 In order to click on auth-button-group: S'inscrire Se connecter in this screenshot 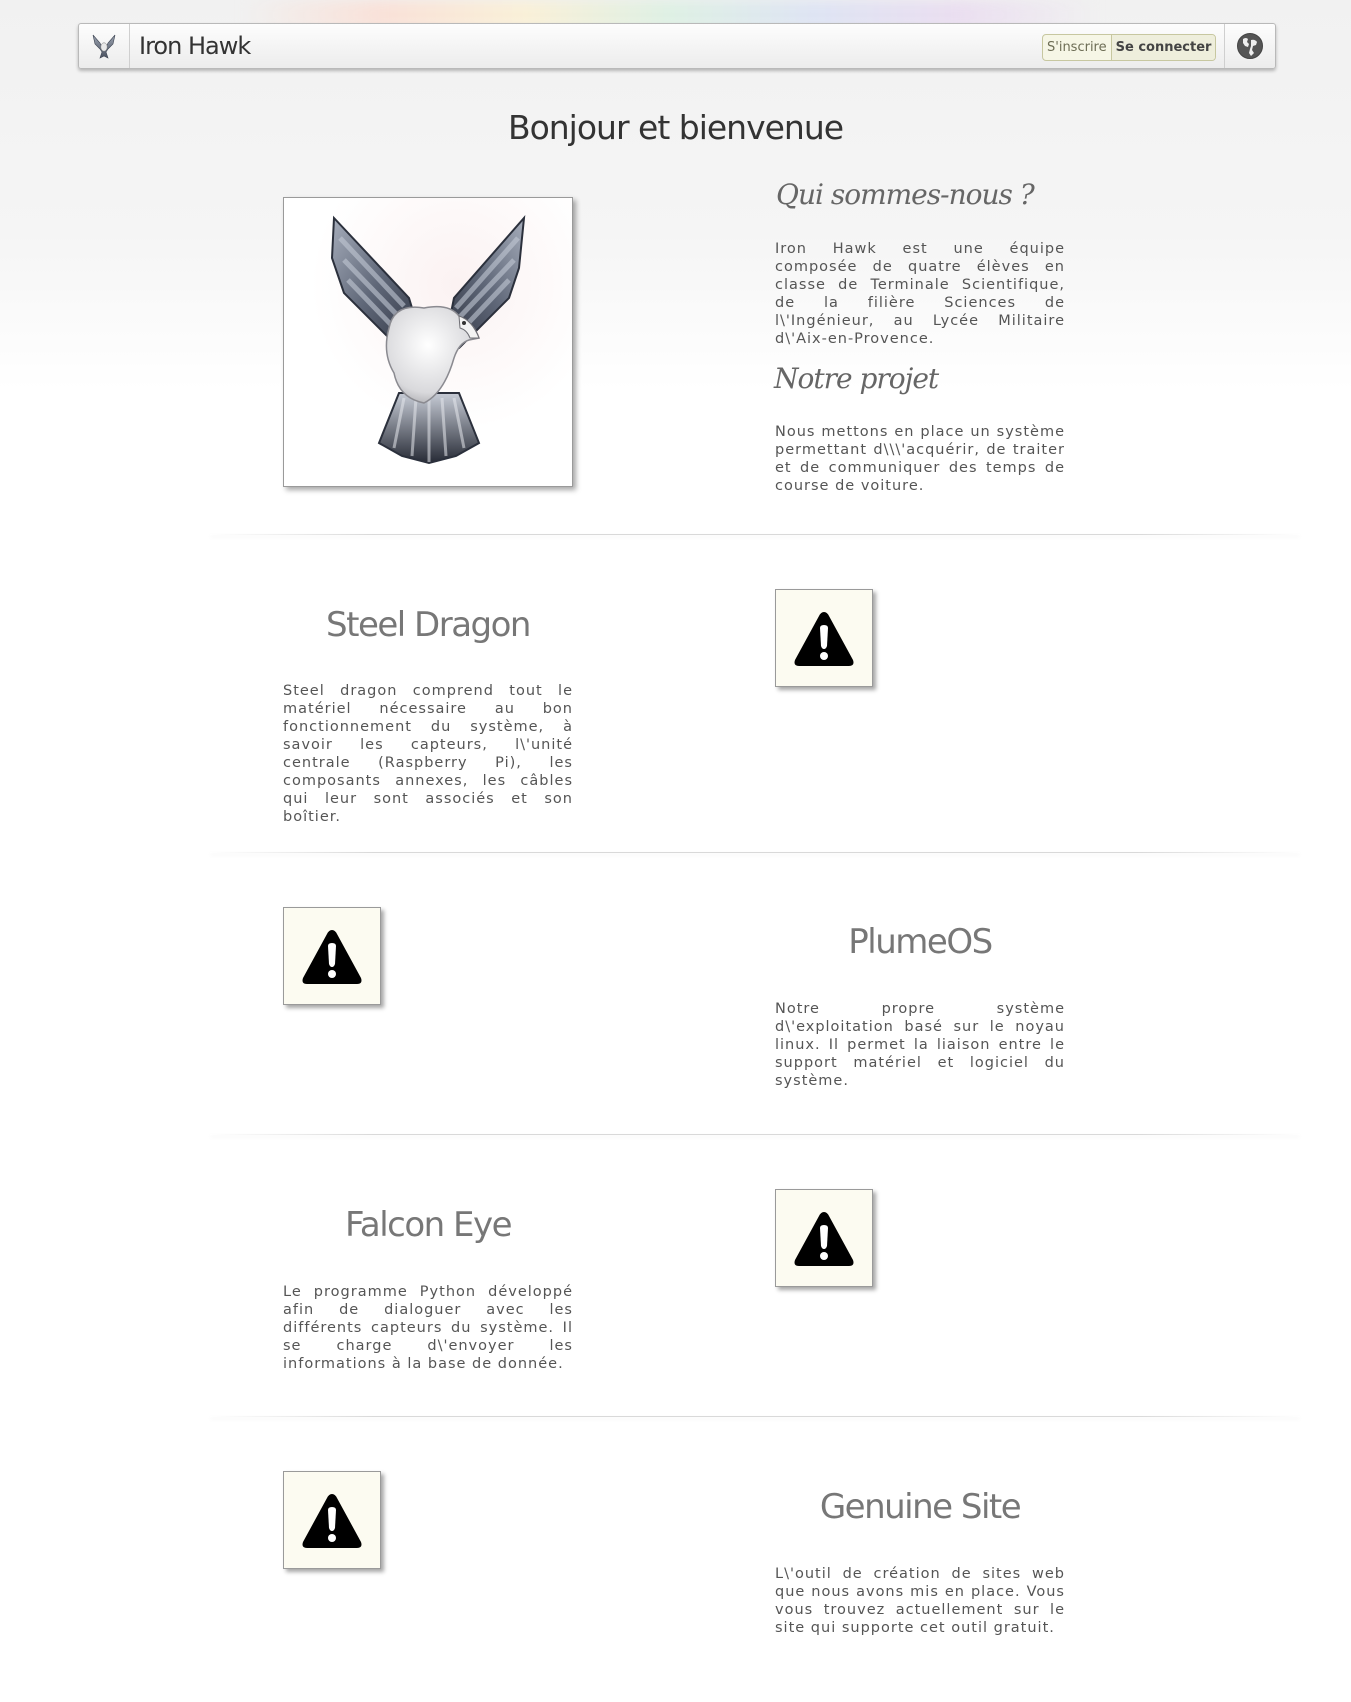, I will do `click(1129, 47)`.